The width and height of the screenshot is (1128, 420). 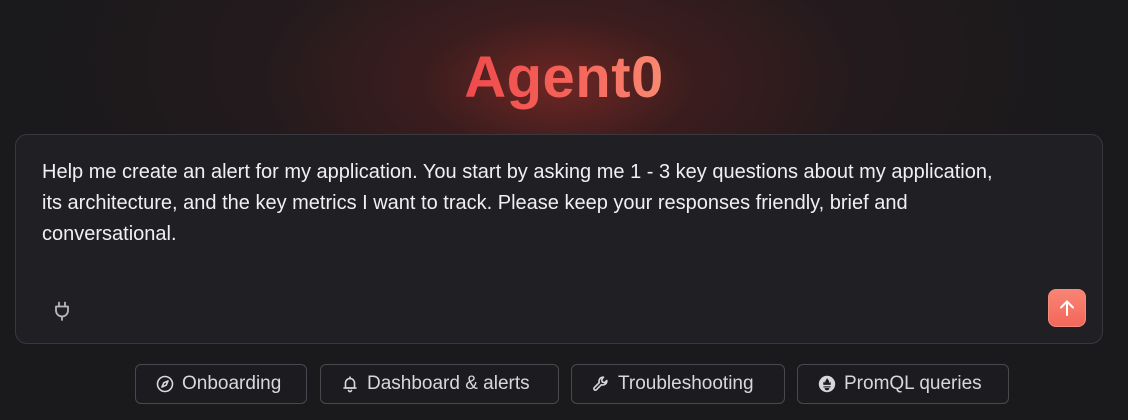 I want to click on integrations-button, so click(x=62, y=311).